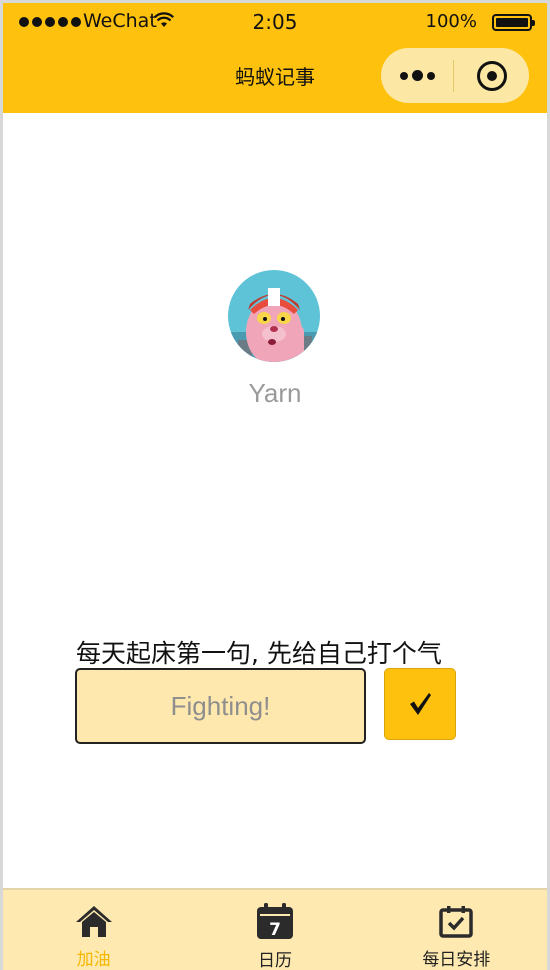  Describe the element at coordinates (275, 22) in the screenshot. I see `status-bar: WeChat 2:05 100%` at that location.